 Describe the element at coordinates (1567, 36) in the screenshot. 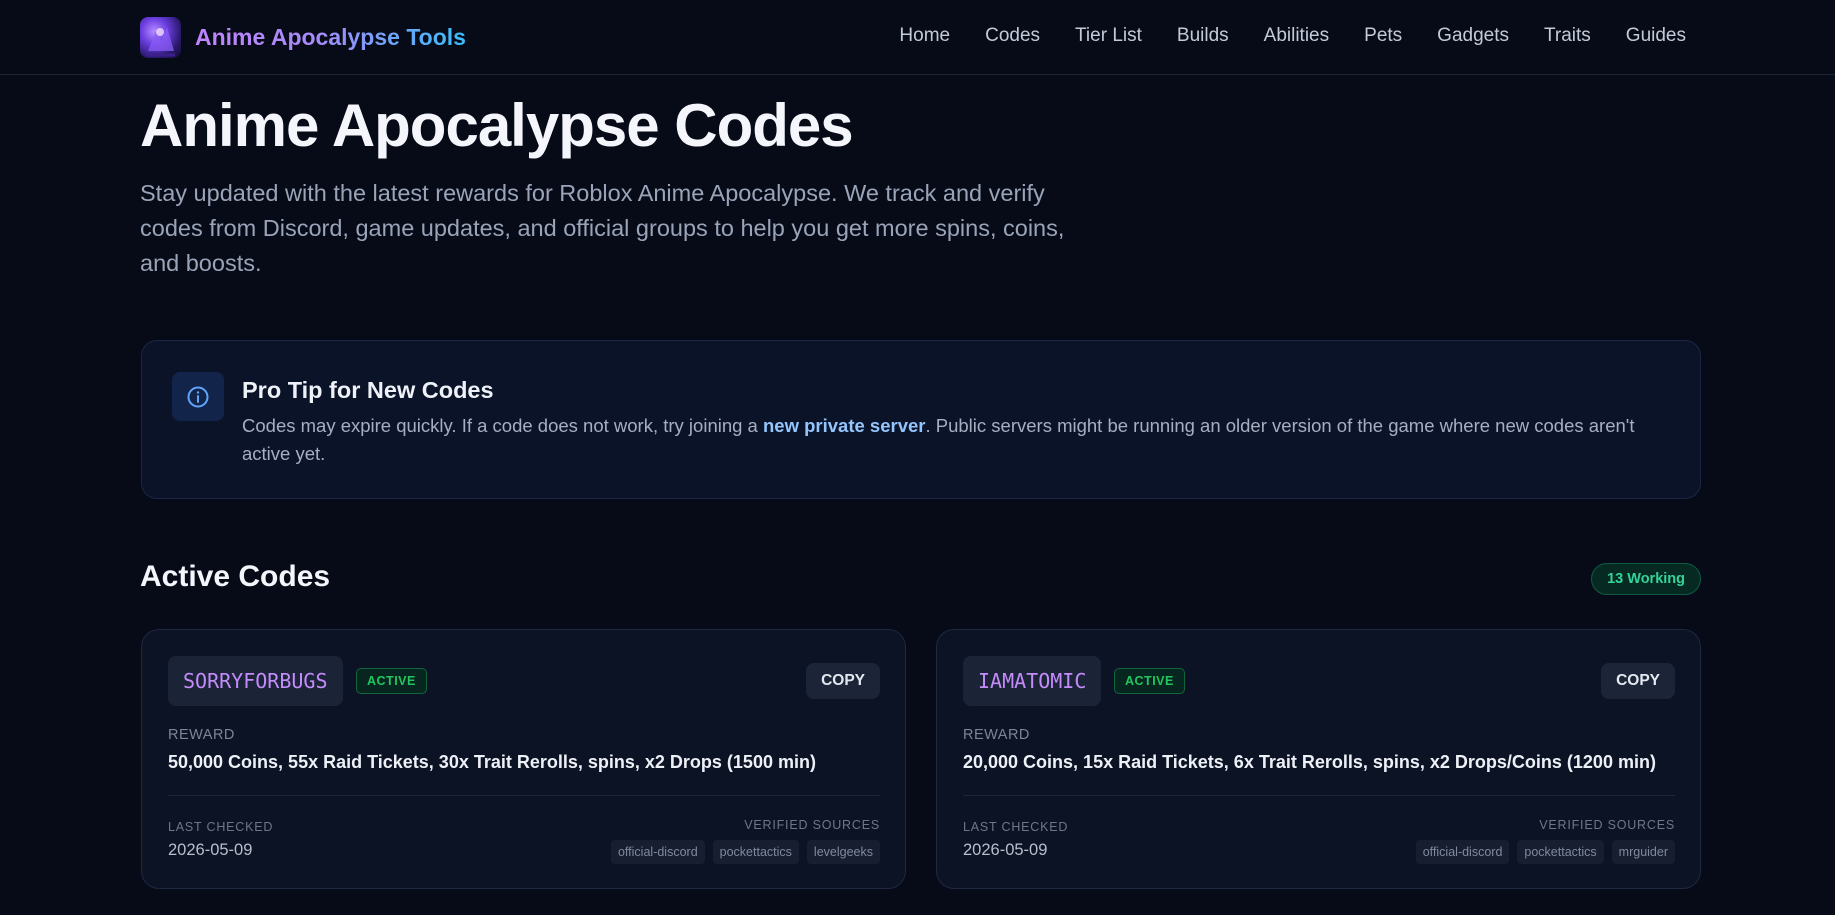

I see `nav-link-traits: Traits` at that location.